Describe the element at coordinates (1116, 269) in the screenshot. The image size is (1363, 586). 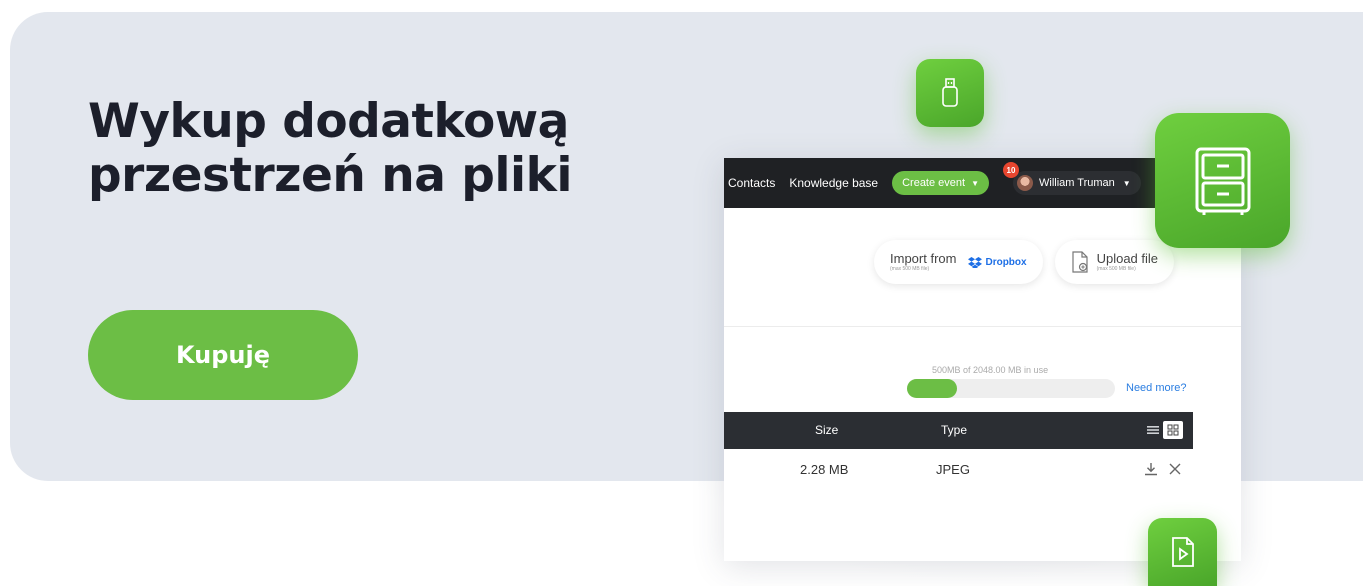
I see `upload-limit: (max 500 MB file)` at that location.